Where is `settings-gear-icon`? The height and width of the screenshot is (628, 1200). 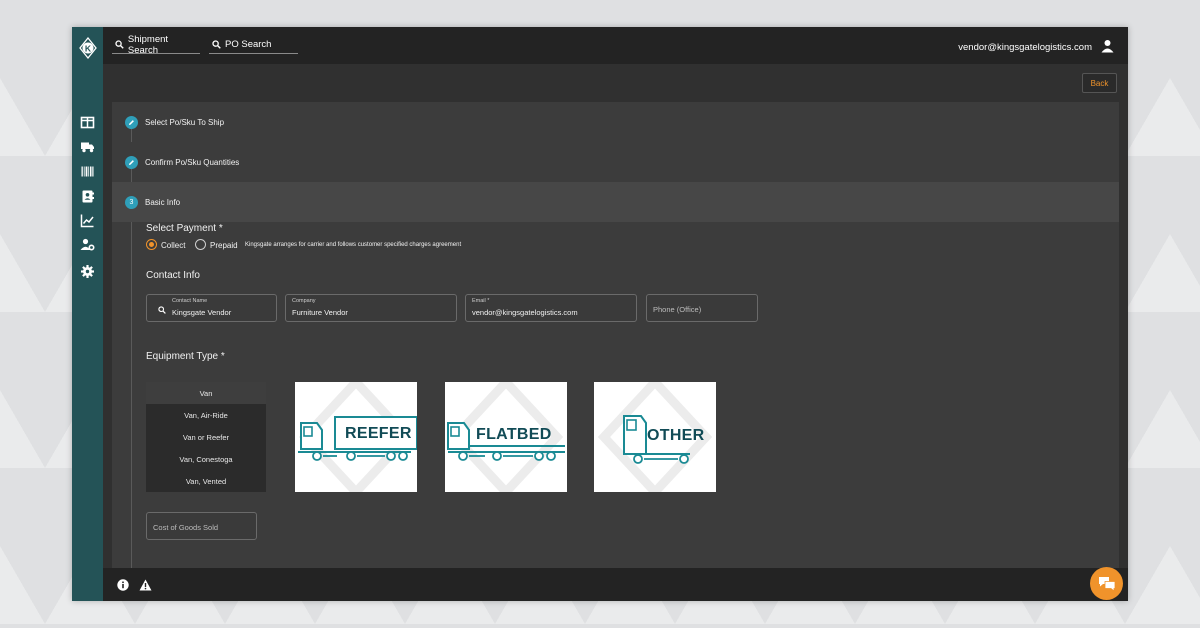
settings-gear-icon is located at coordinates (87, 271).